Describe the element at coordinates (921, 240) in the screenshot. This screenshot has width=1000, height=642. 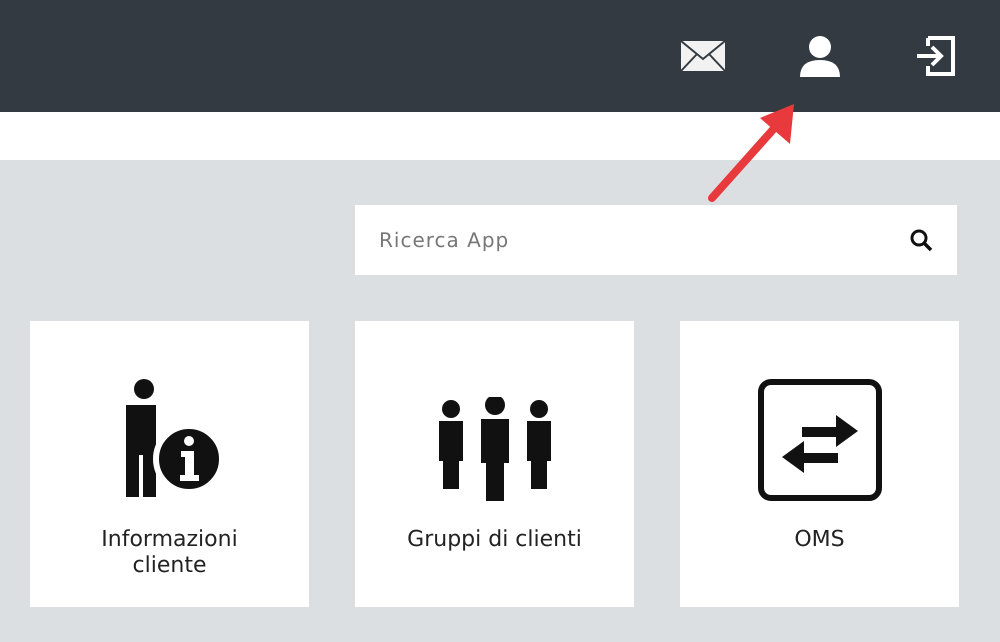
I see `search-icon` at that location.